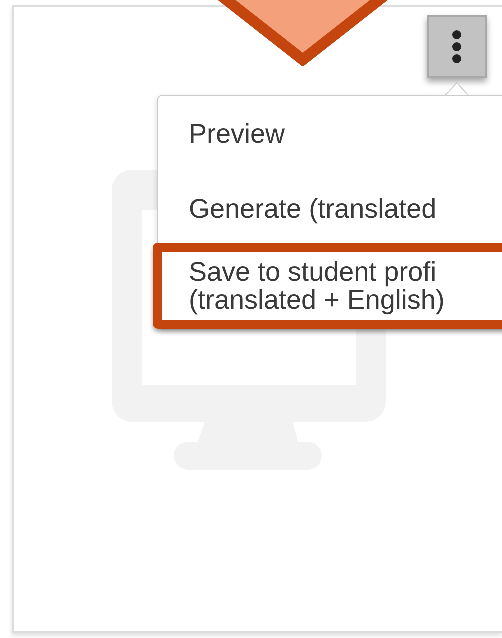 The image size is (502, 638). I want to click on menu-item: Save to student profi (translated + English), so click(327, 286).